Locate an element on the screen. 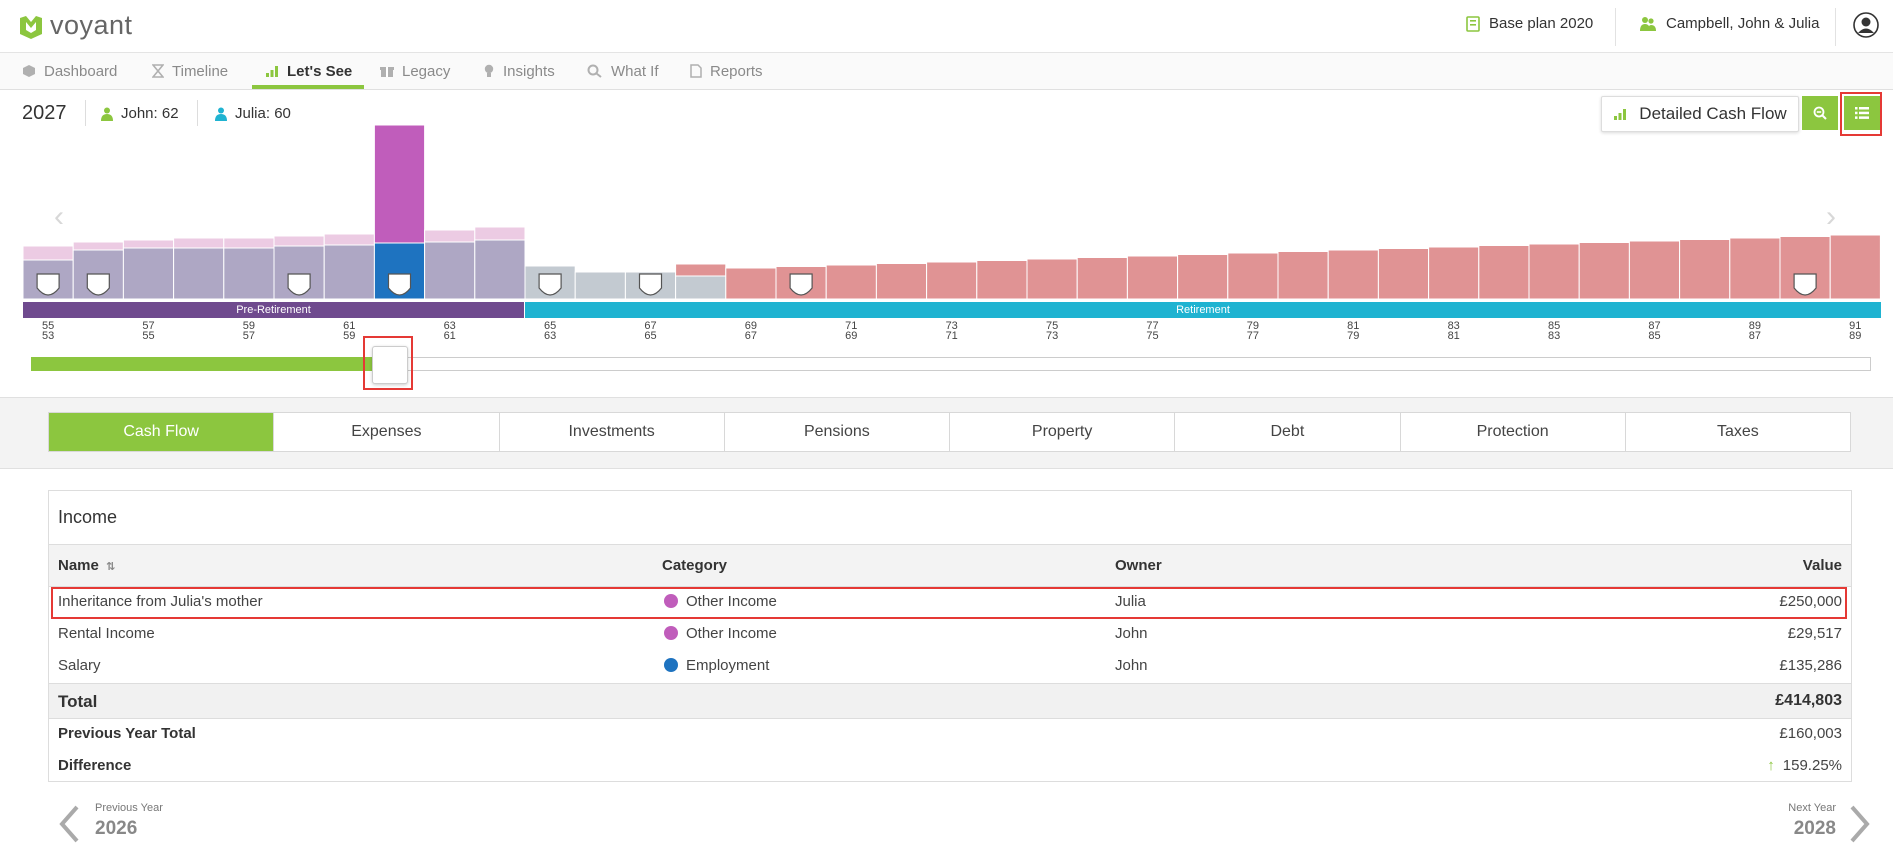  prev-year-label: Previous Year is located at coordinates (129, 808).